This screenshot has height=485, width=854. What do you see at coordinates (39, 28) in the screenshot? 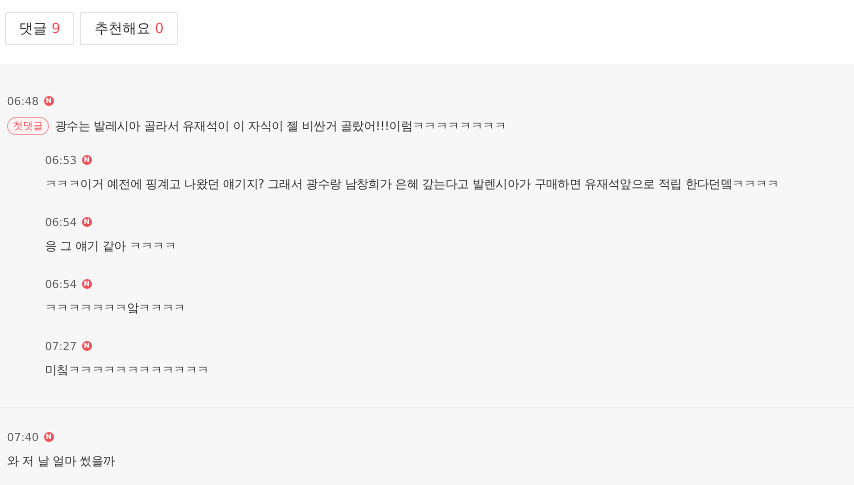
I see `tab: 댓글 9` at bounding box center [39, 28].